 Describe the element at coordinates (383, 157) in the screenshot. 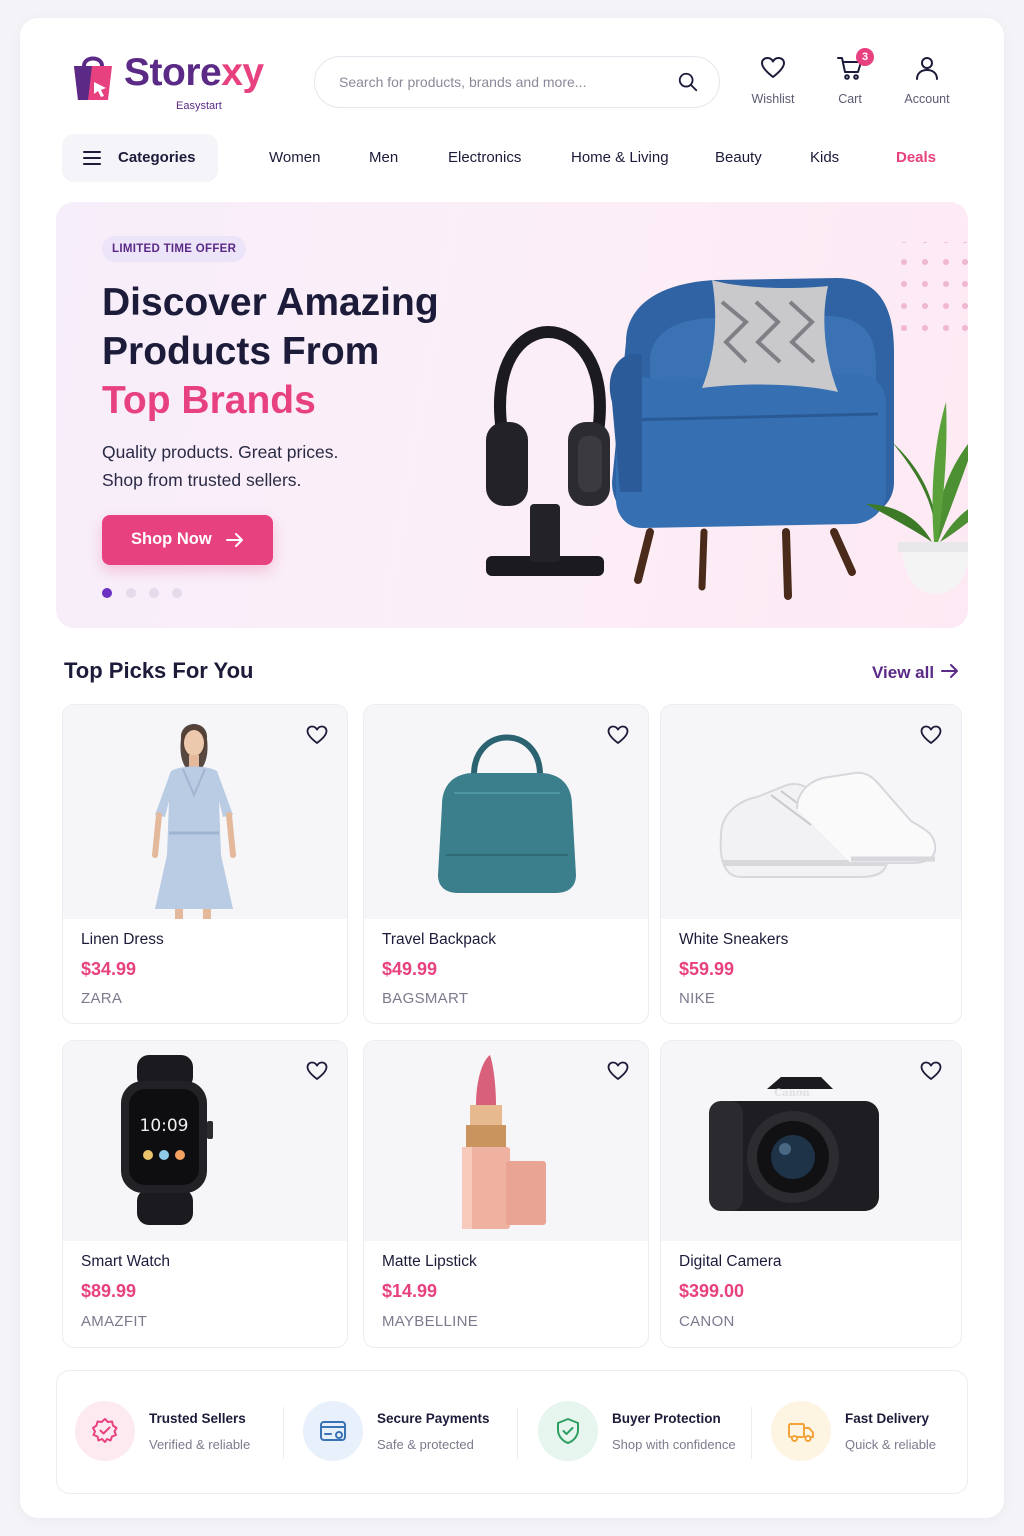

I see `nav-link-men: Men` at that location.